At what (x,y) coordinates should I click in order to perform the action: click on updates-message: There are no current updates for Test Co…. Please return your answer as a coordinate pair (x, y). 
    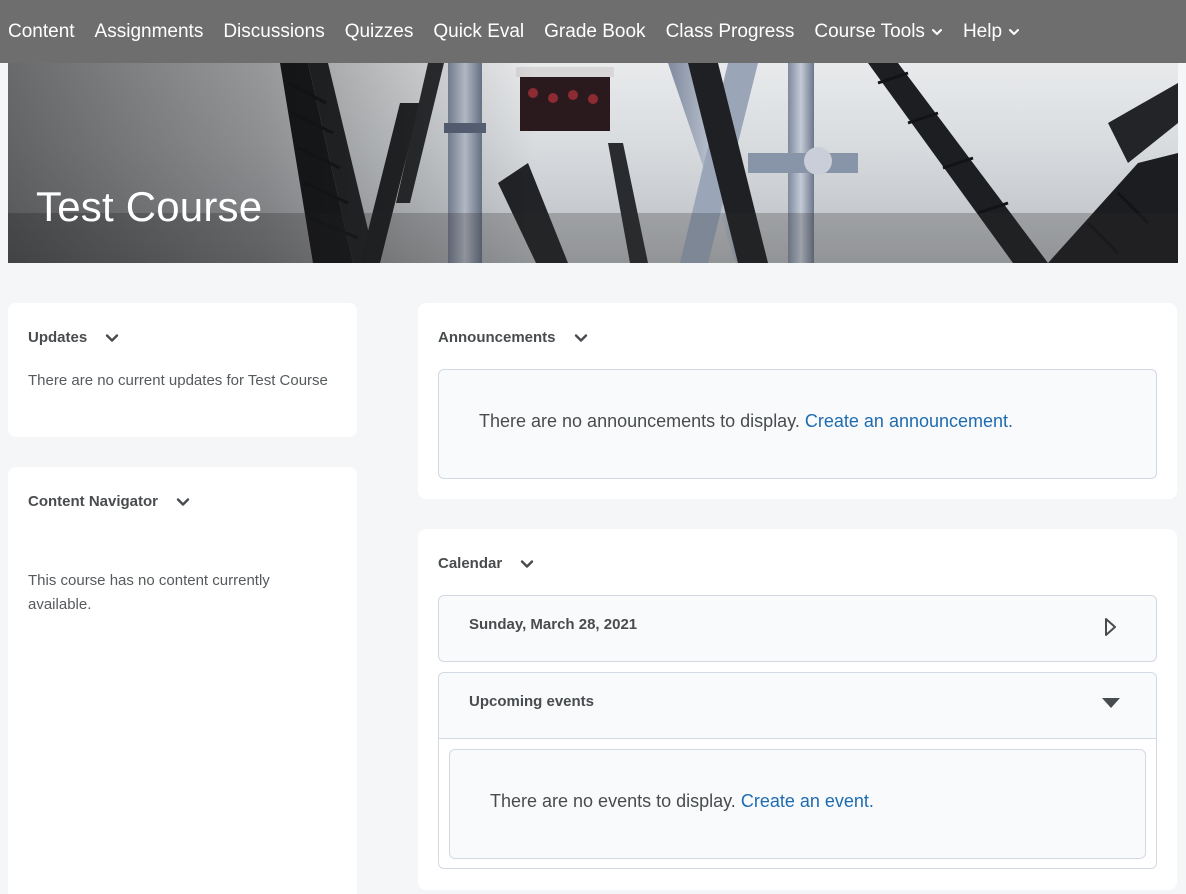
    Looking at the image, I should click on (178, 380).